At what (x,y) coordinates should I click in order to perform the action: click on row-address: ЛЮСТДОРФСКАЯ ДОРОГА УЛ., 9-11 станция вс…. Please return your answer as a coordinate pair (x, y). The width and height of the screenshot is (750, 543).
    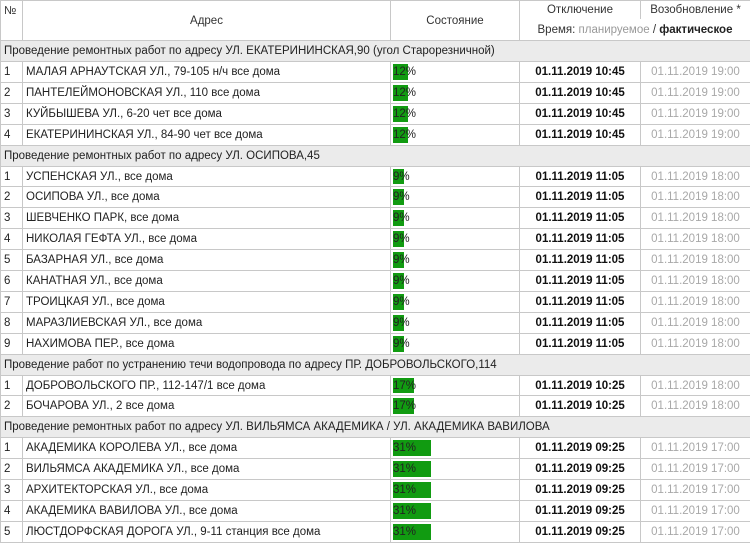
    Looking at the image, I should click on (207, 531).